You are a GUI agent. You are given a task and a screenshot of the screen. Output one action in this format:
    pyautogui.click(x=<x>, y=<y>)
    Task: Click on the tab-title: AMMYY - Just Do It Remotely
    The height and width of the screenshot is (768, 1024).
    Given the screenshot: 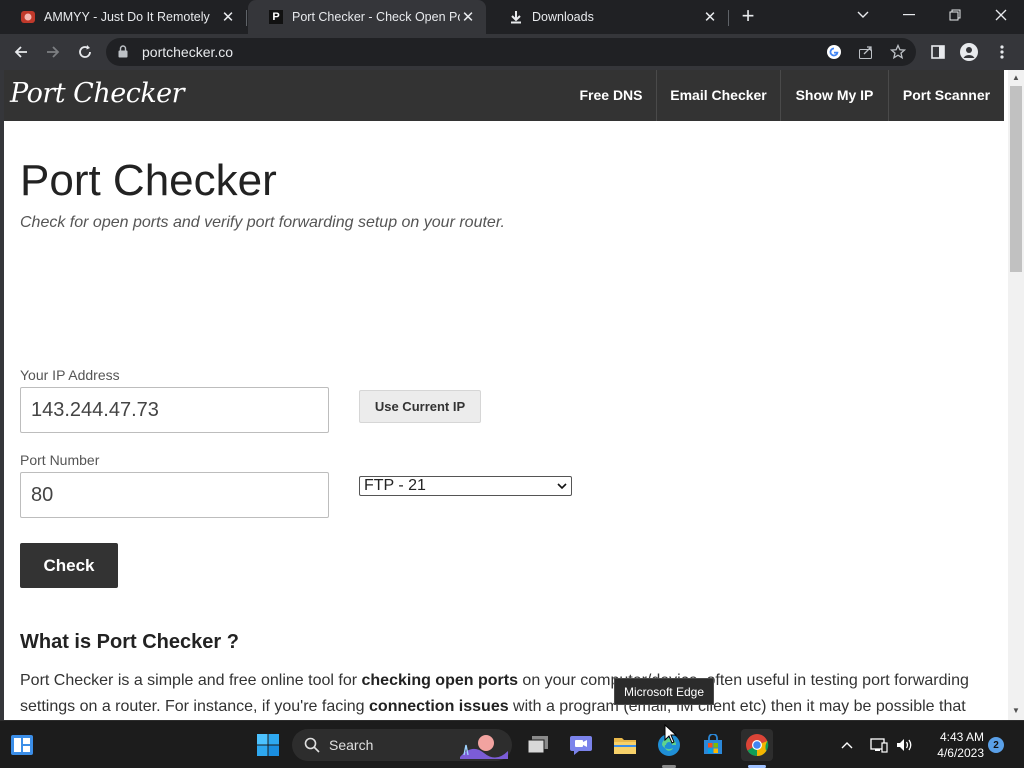 What is the action you would take?
    pyautogui.click(x=127, y=17)
    